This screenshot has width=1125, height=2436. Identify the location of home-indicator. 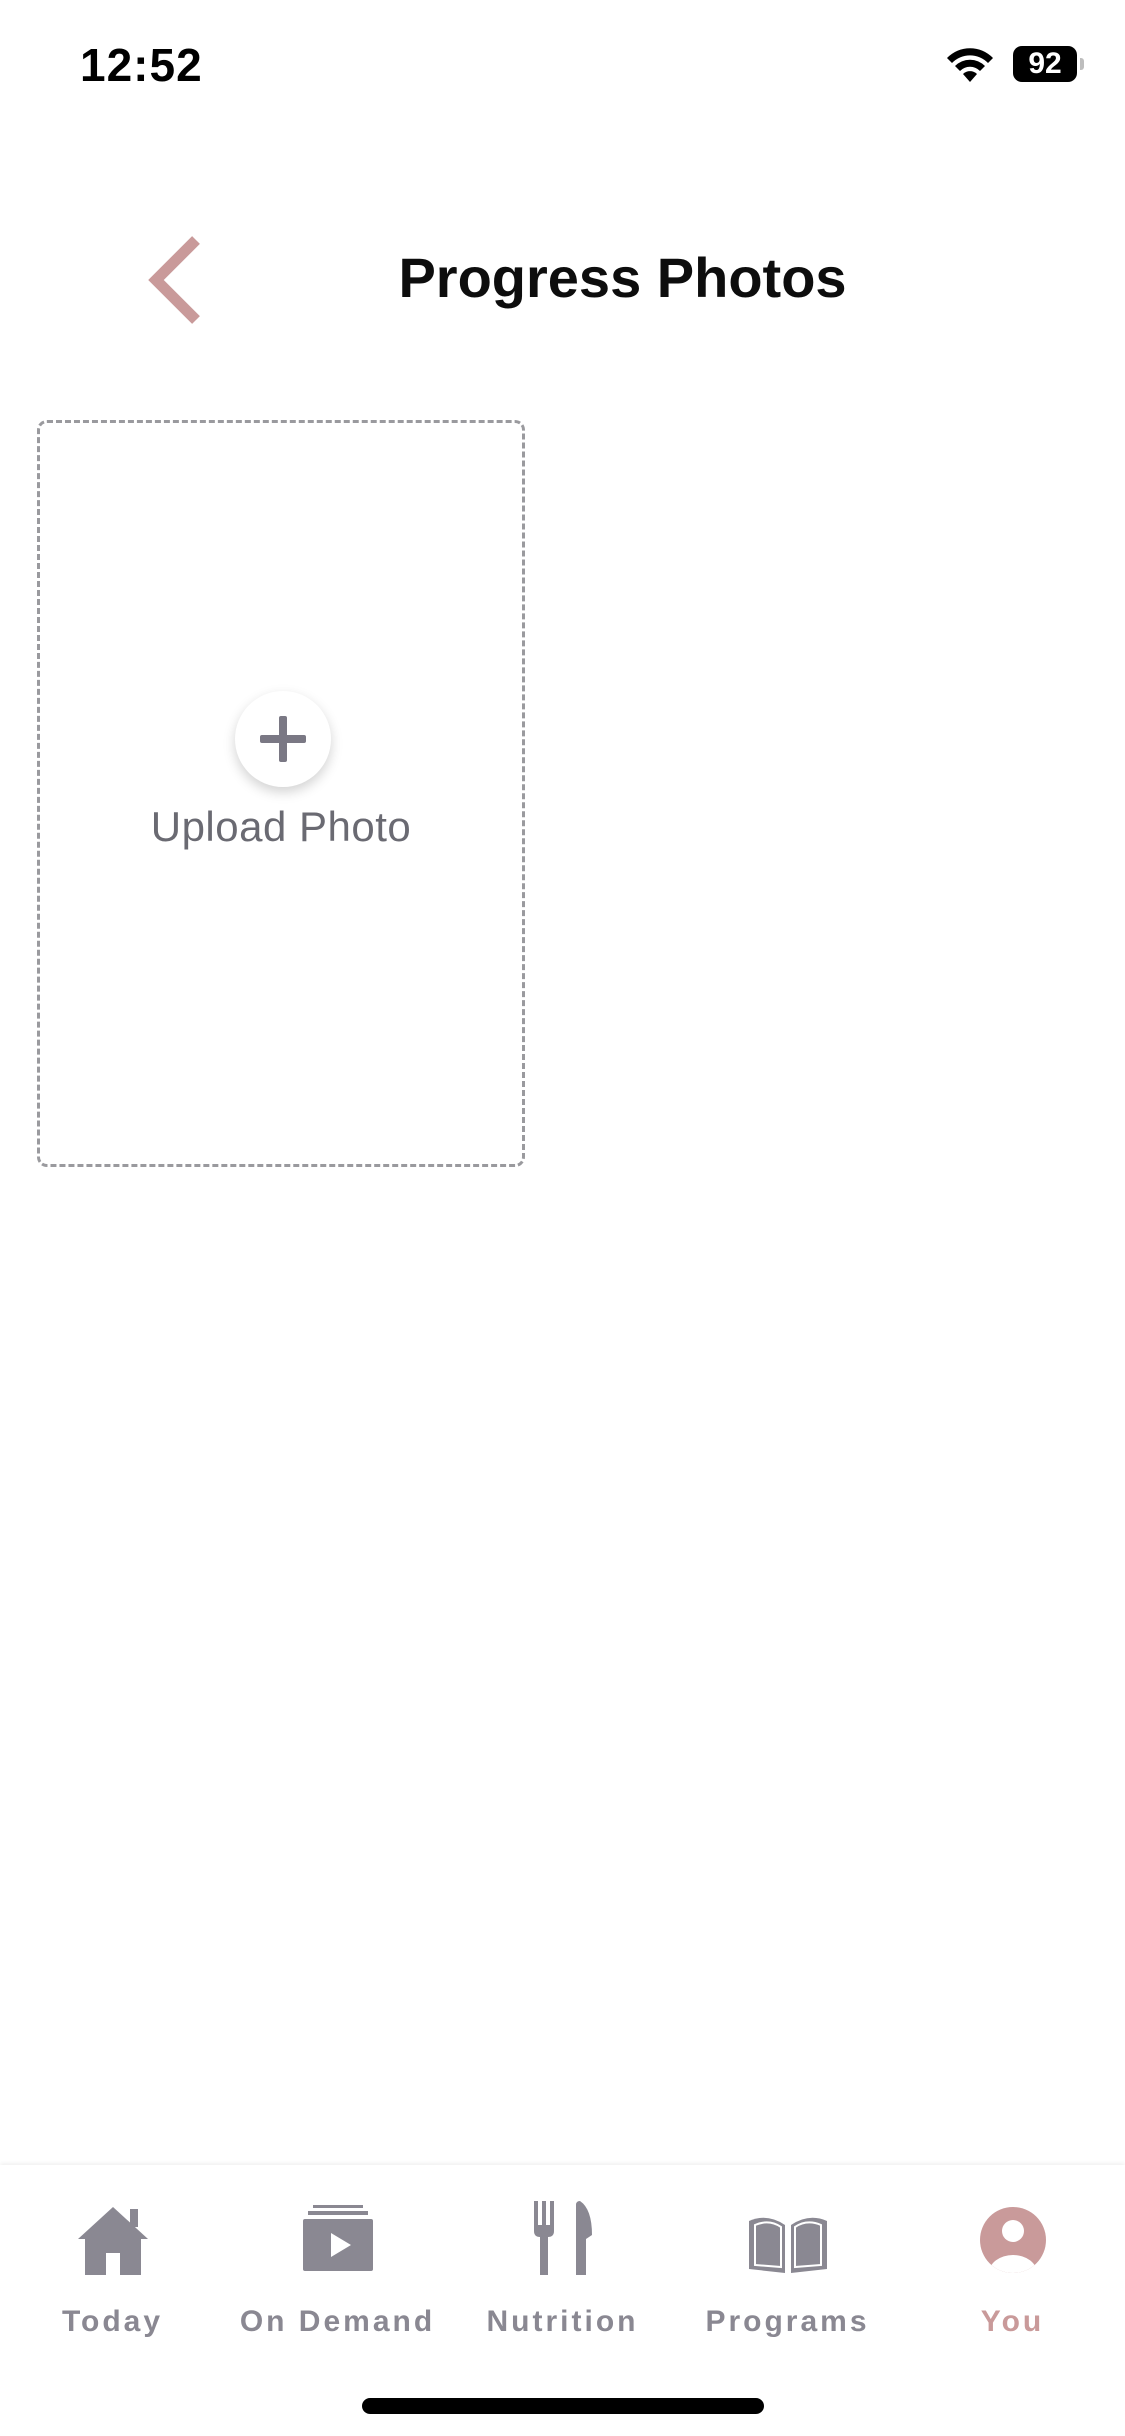
(563, 2406).